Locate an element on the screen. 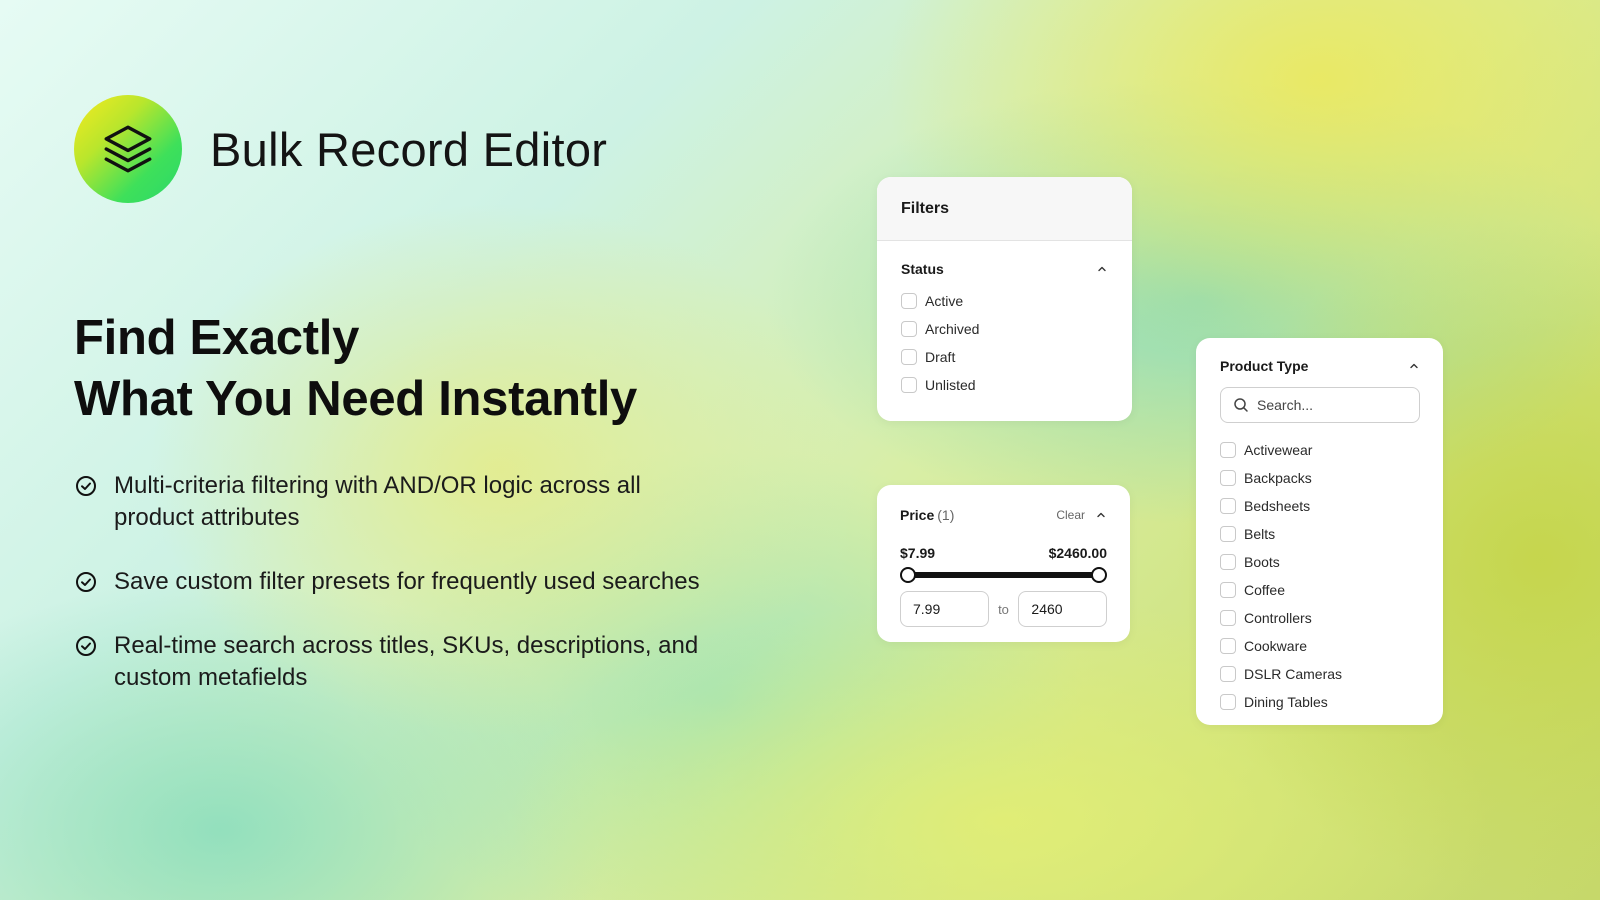  price-title: Price (1) is located at coordinates (927, 515).